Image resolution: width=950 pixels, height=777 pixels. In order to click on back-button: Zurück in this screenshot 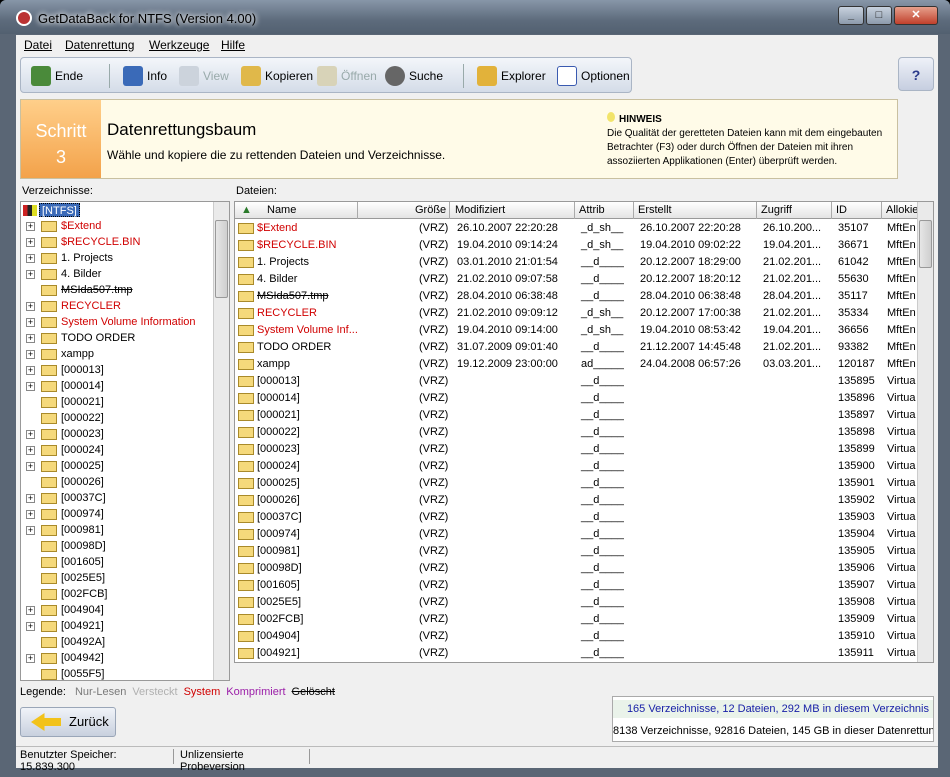, I will do `click(68, 722)`.